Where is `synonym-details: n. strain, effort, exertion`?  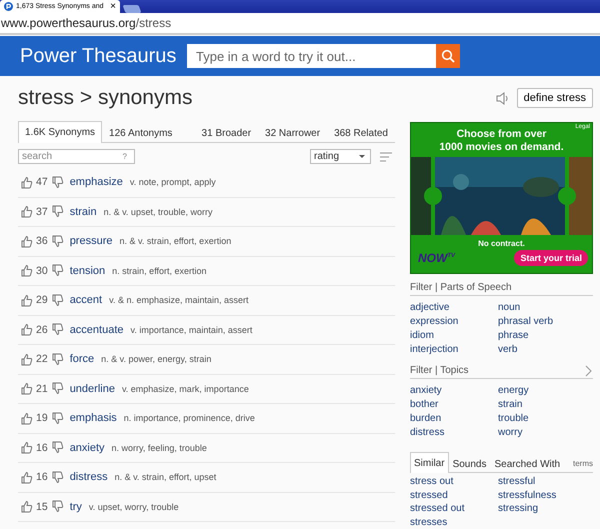 synonym-details: n. strain, effort, exertion is located at coordinates (159, 271).